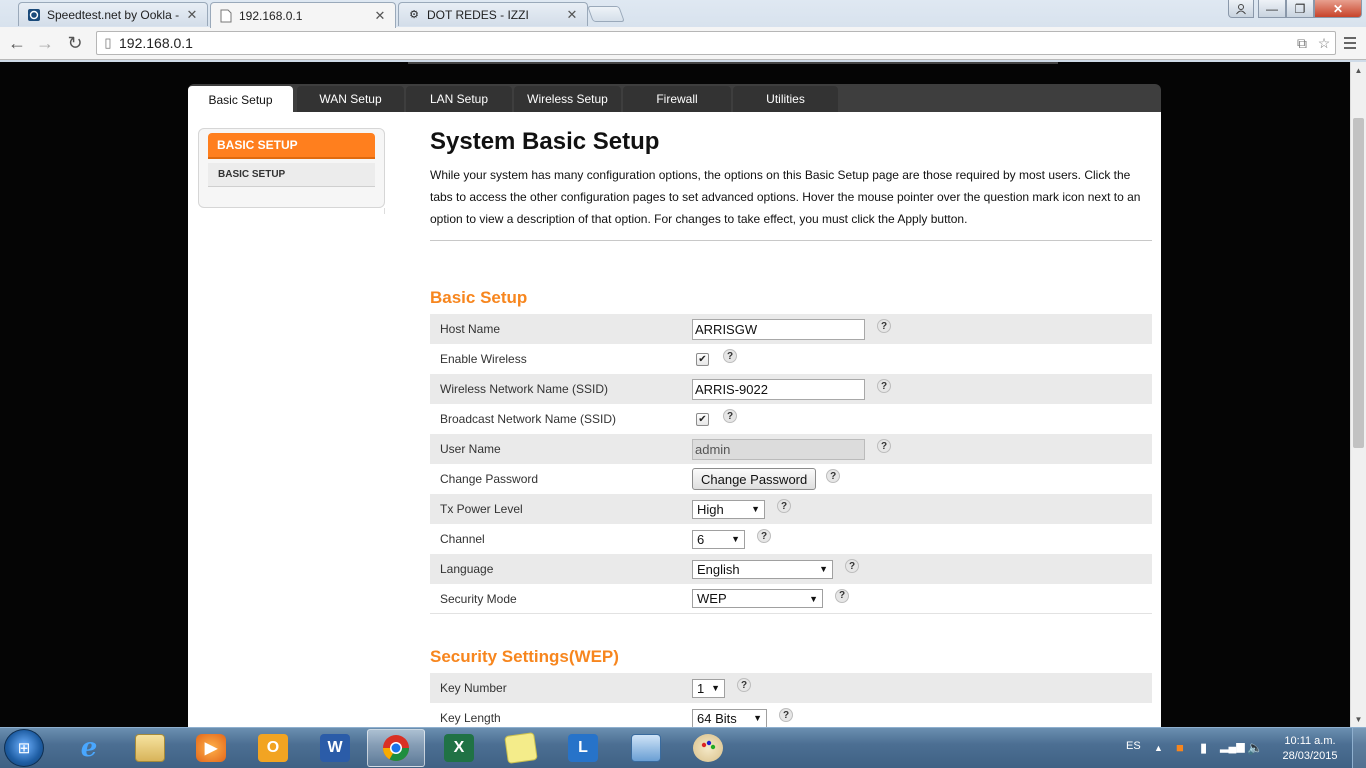  What do you see at coordinates (1158, 748) in the screenshot?
I see `show-hidden-icons-icon: ▲` at bounding box center [1158, 748].